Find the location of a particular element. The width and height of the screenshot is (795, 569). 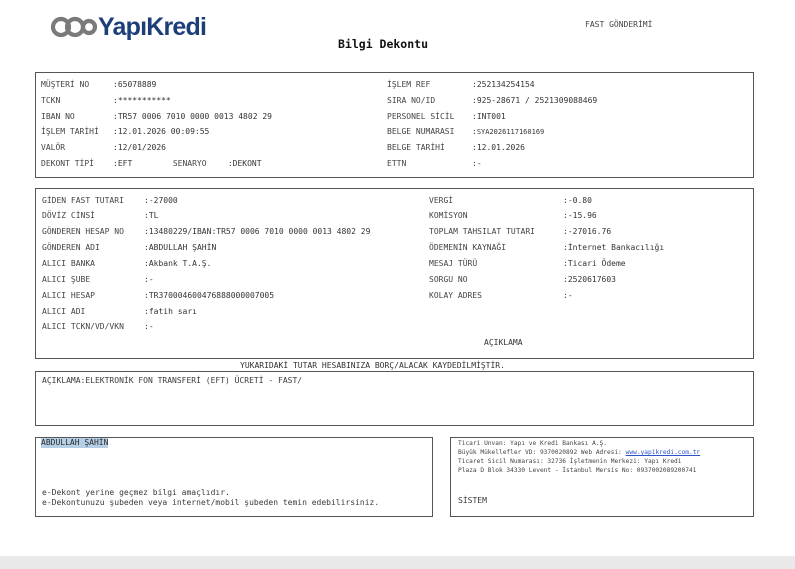

transaction-ref-row: İŞLEM REF: 252134254154 is located at coordinates (461, 84).